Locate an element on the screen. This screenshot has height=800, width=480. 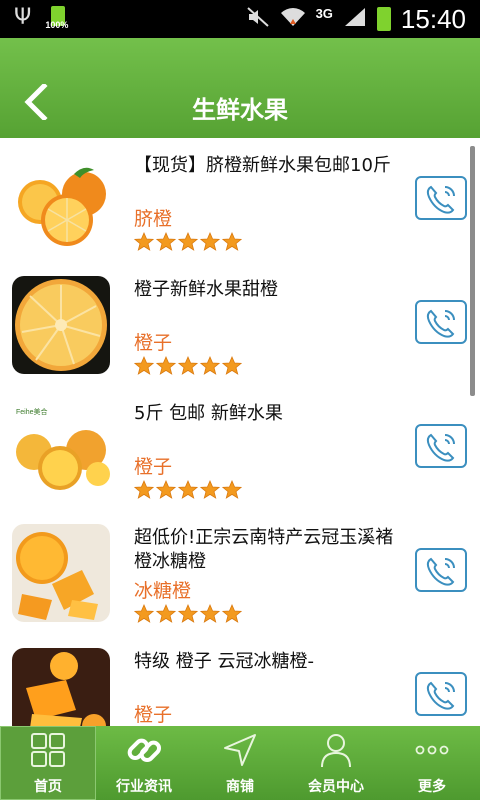
battery-small-label: 100% is located at coordinates (57, 25).